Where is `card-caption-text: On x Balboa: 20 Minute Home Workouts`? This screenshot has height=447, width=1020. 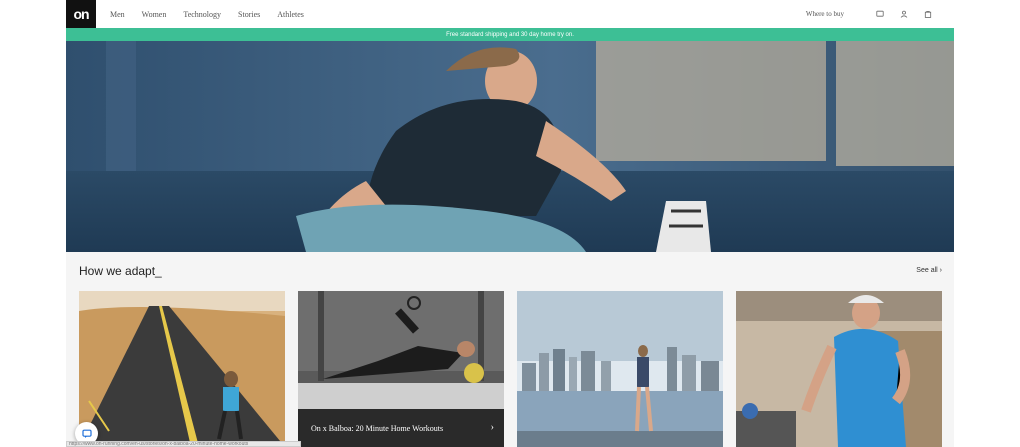 card-caption-text: On x Balboa: 20 Minute Home Workouts is located at coordinates (377, 428).